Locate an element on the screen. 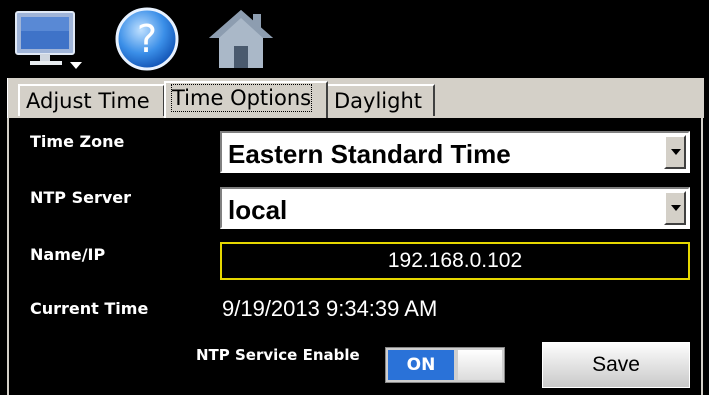 The width and height of the screenshot is (709, 395). ntp-server-value: local is located at coordinates (258, 210).